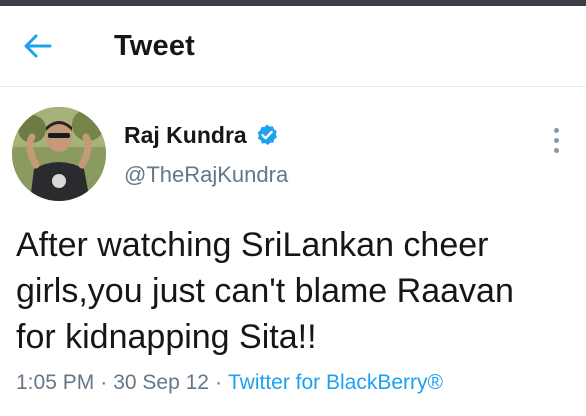  I want to click on header-divider, so click(293, 86).